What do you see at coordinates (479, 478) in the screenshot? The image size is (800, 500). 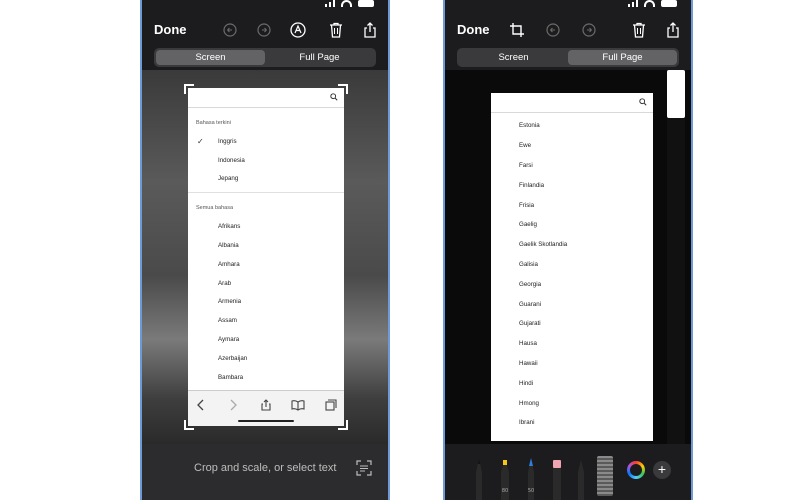 I see `pen-tool-icon` at bounding box center [479, 478].